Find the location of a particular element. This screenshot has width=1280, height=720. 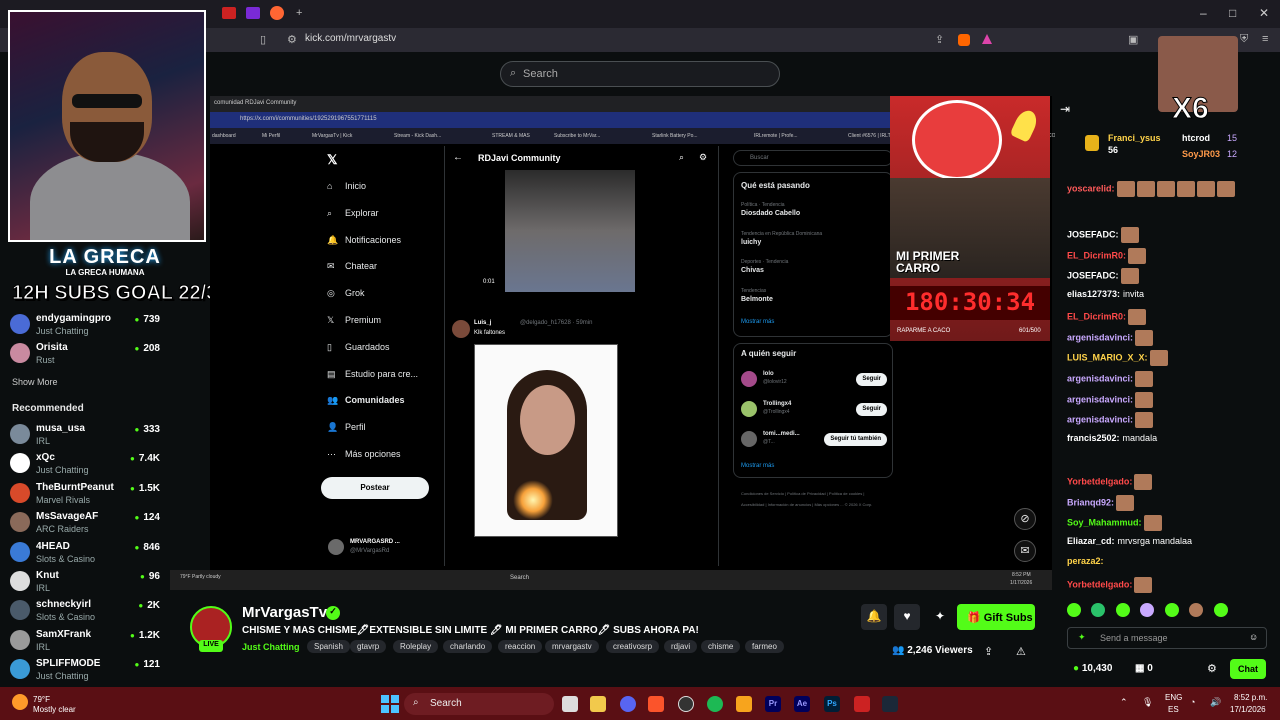

chat-username: EL_DicrimR0: is located at coordinates (1096, 255).